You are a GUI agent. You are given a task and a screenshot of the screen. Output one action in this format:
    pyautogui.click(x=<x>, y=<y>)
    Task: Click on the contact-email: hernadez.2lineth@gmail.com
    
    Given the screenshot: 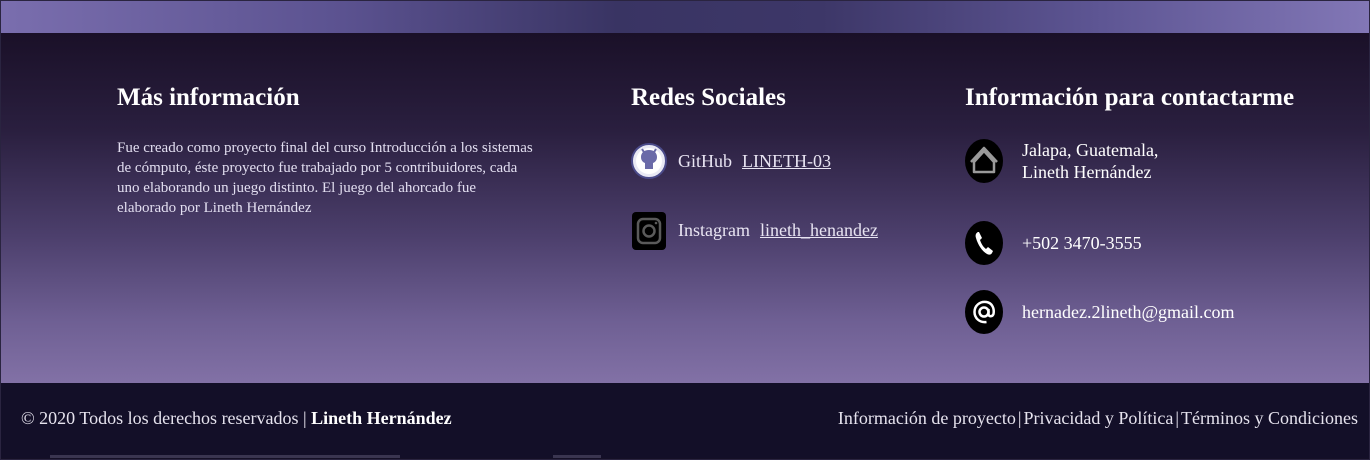 What is the action you would take?
    pyautogui.click(x=1100, y=312)
    